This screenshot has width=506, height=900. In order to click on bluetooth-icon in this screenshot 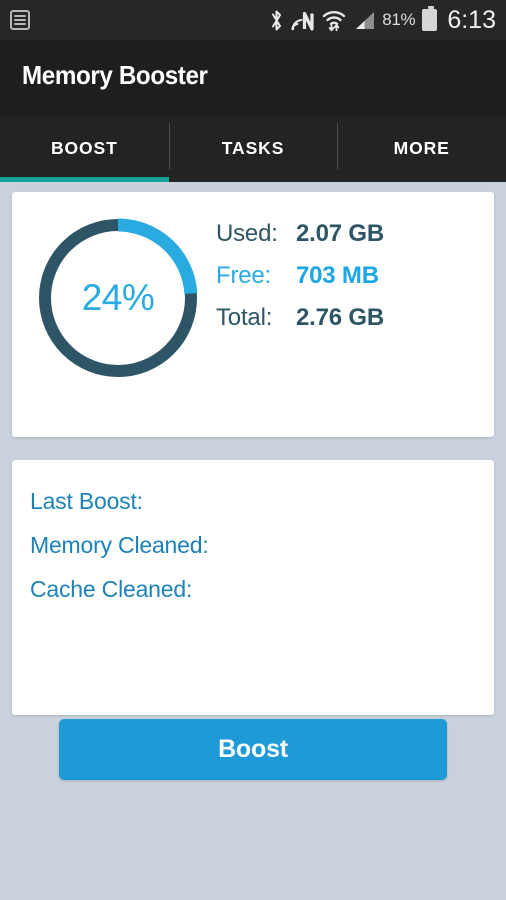, I will do `click(276, 20)`.